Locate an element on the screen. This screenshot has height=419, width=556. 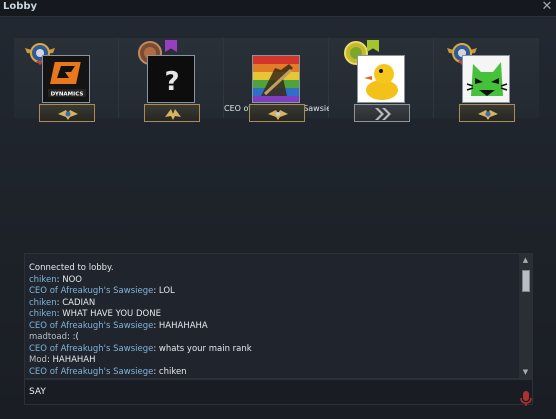
silver-chevrons-rank-icon is located at coordinates (381, 113).